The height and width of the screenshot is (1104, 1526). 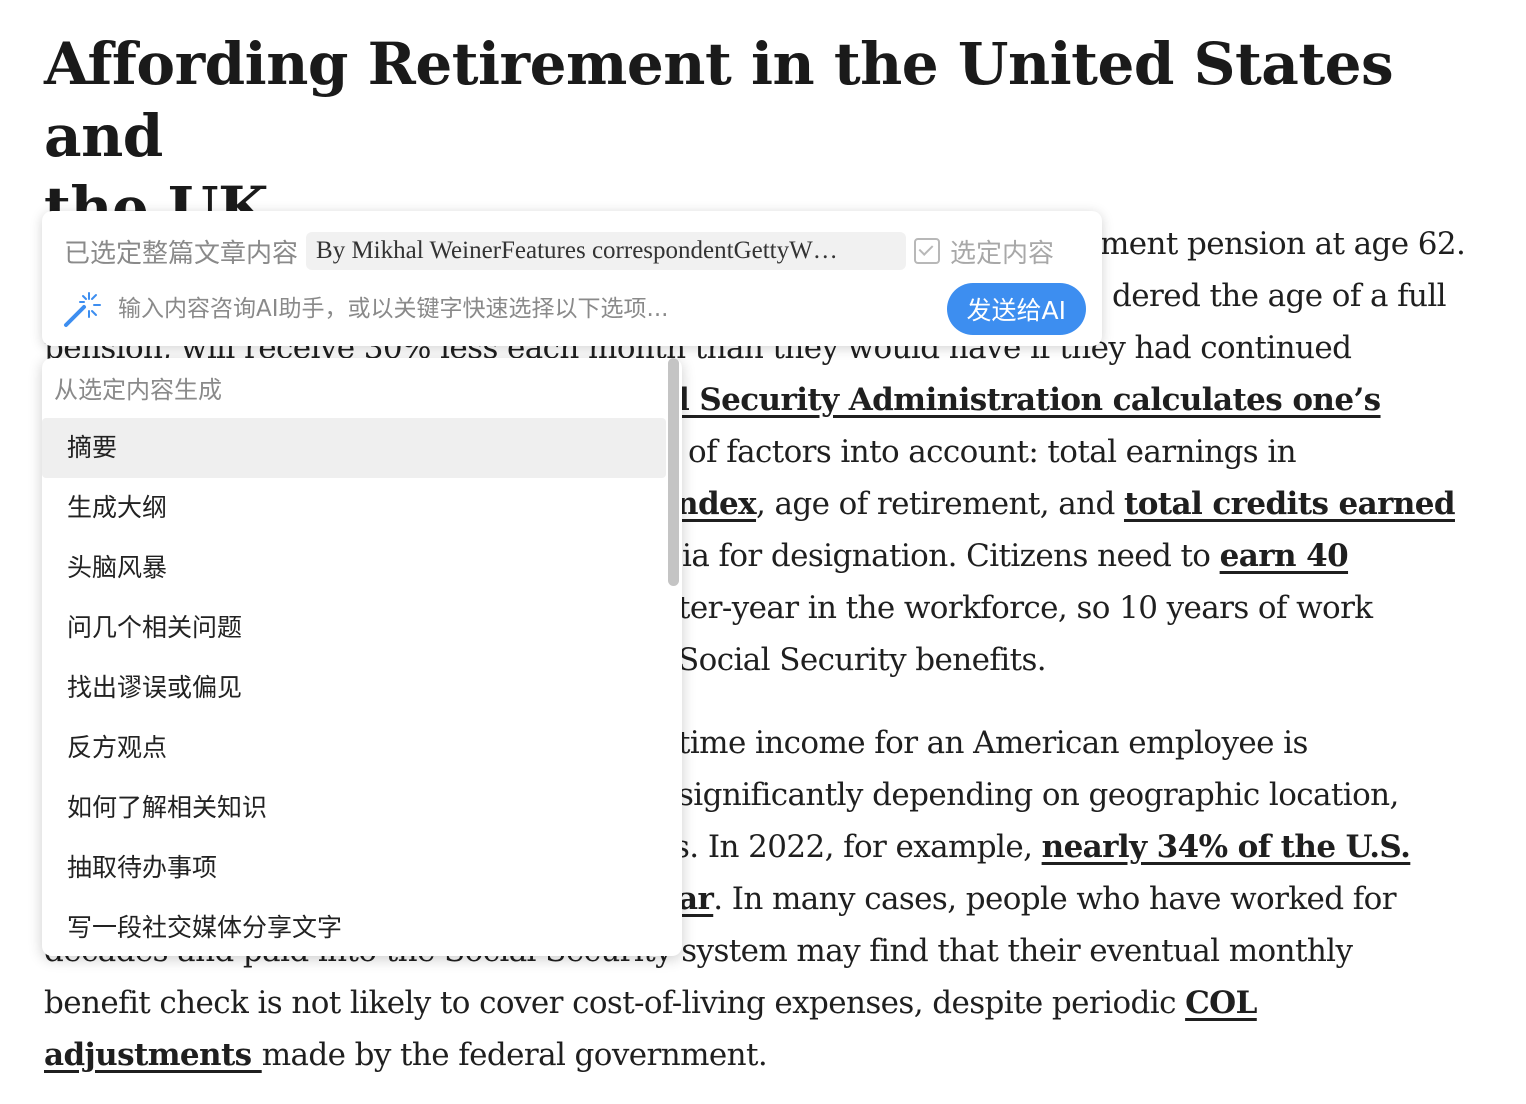 What do you see at coordinates (138, 390) in the screenshot?
I see `menu-header: 从选定内容生成` at bounding box center [138, 390].